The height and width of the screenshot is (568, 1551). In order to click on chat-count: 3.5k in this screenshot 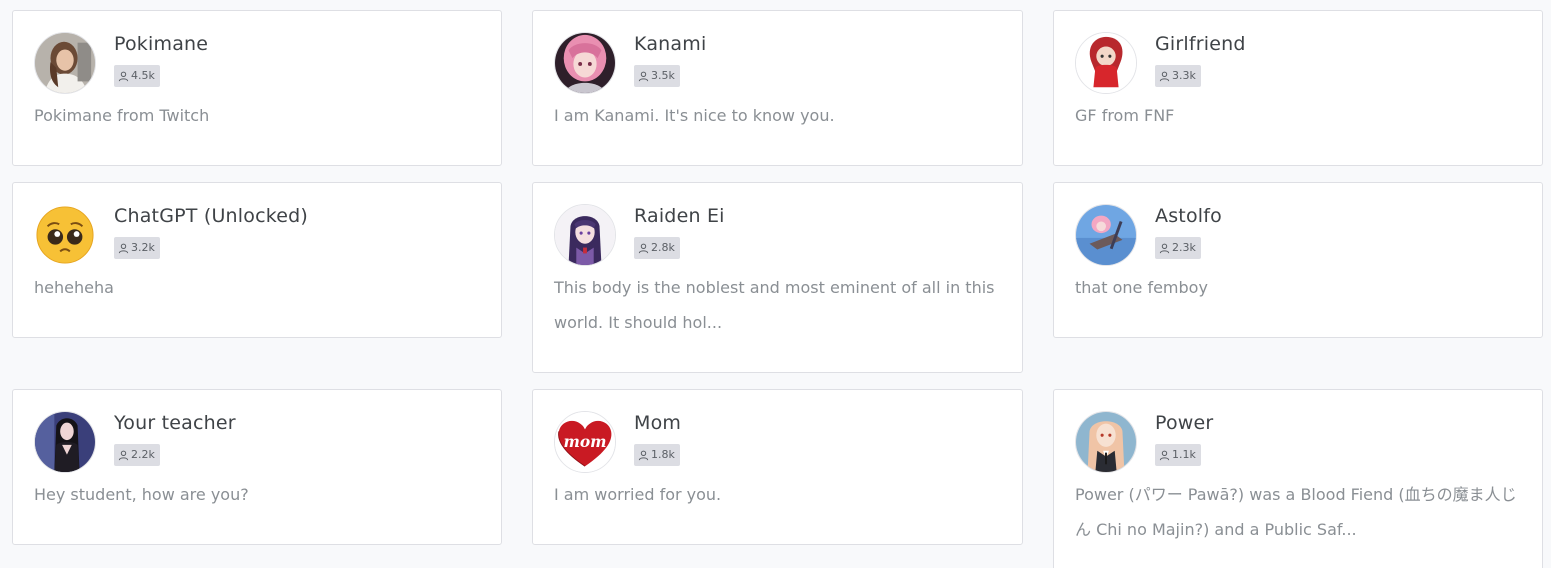, I will do `click(663, 75)`.